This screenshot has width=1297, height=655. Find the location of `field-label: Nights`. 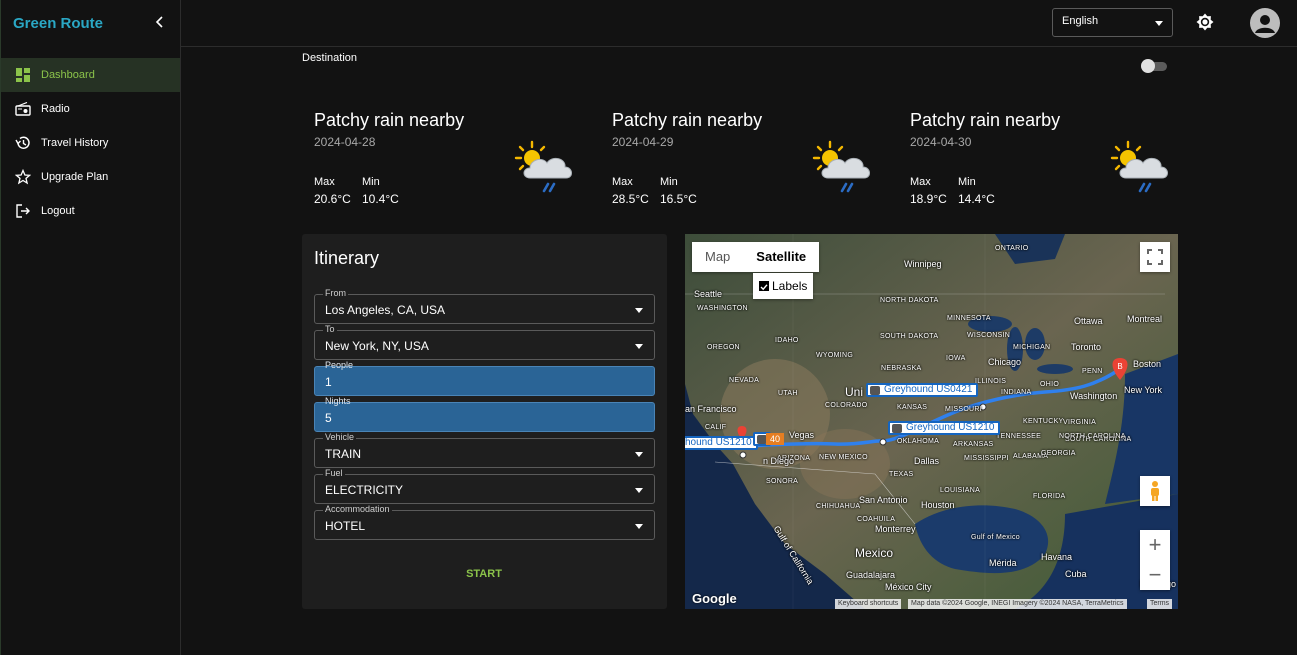

field-label: Nights is located at coordinates (338, 401).